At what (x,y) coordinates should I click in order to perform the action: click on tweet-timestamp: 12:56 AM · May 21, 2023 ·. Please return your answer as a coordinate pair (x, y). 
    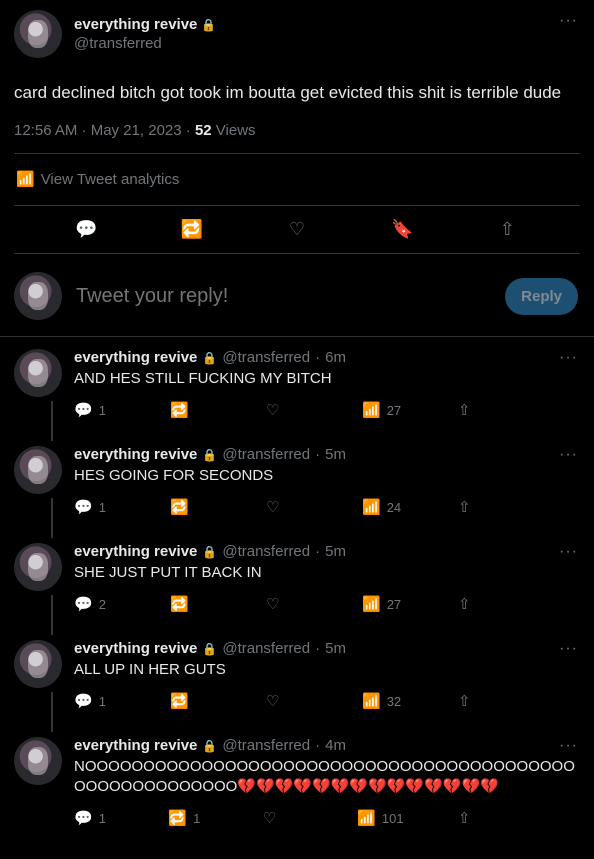
    Looking at the image, I should click on (102, 130).